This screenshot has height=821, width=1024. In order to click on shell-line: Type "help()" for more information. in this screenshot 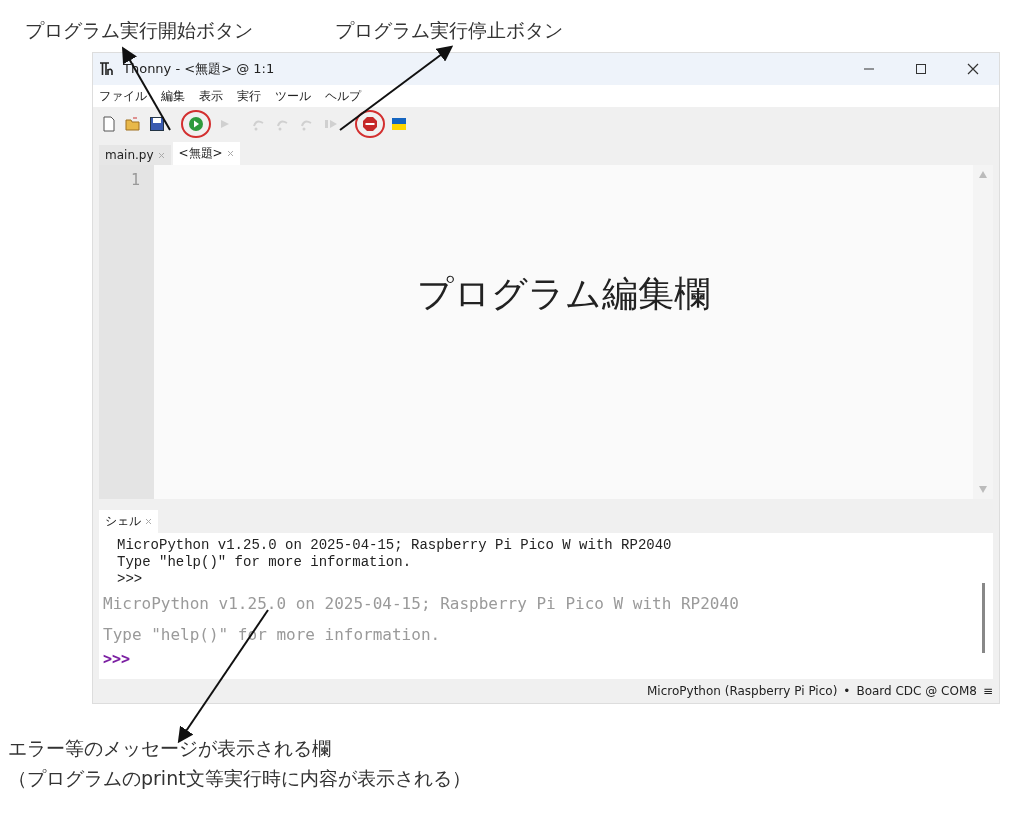, I will do `click(264, 562)`.